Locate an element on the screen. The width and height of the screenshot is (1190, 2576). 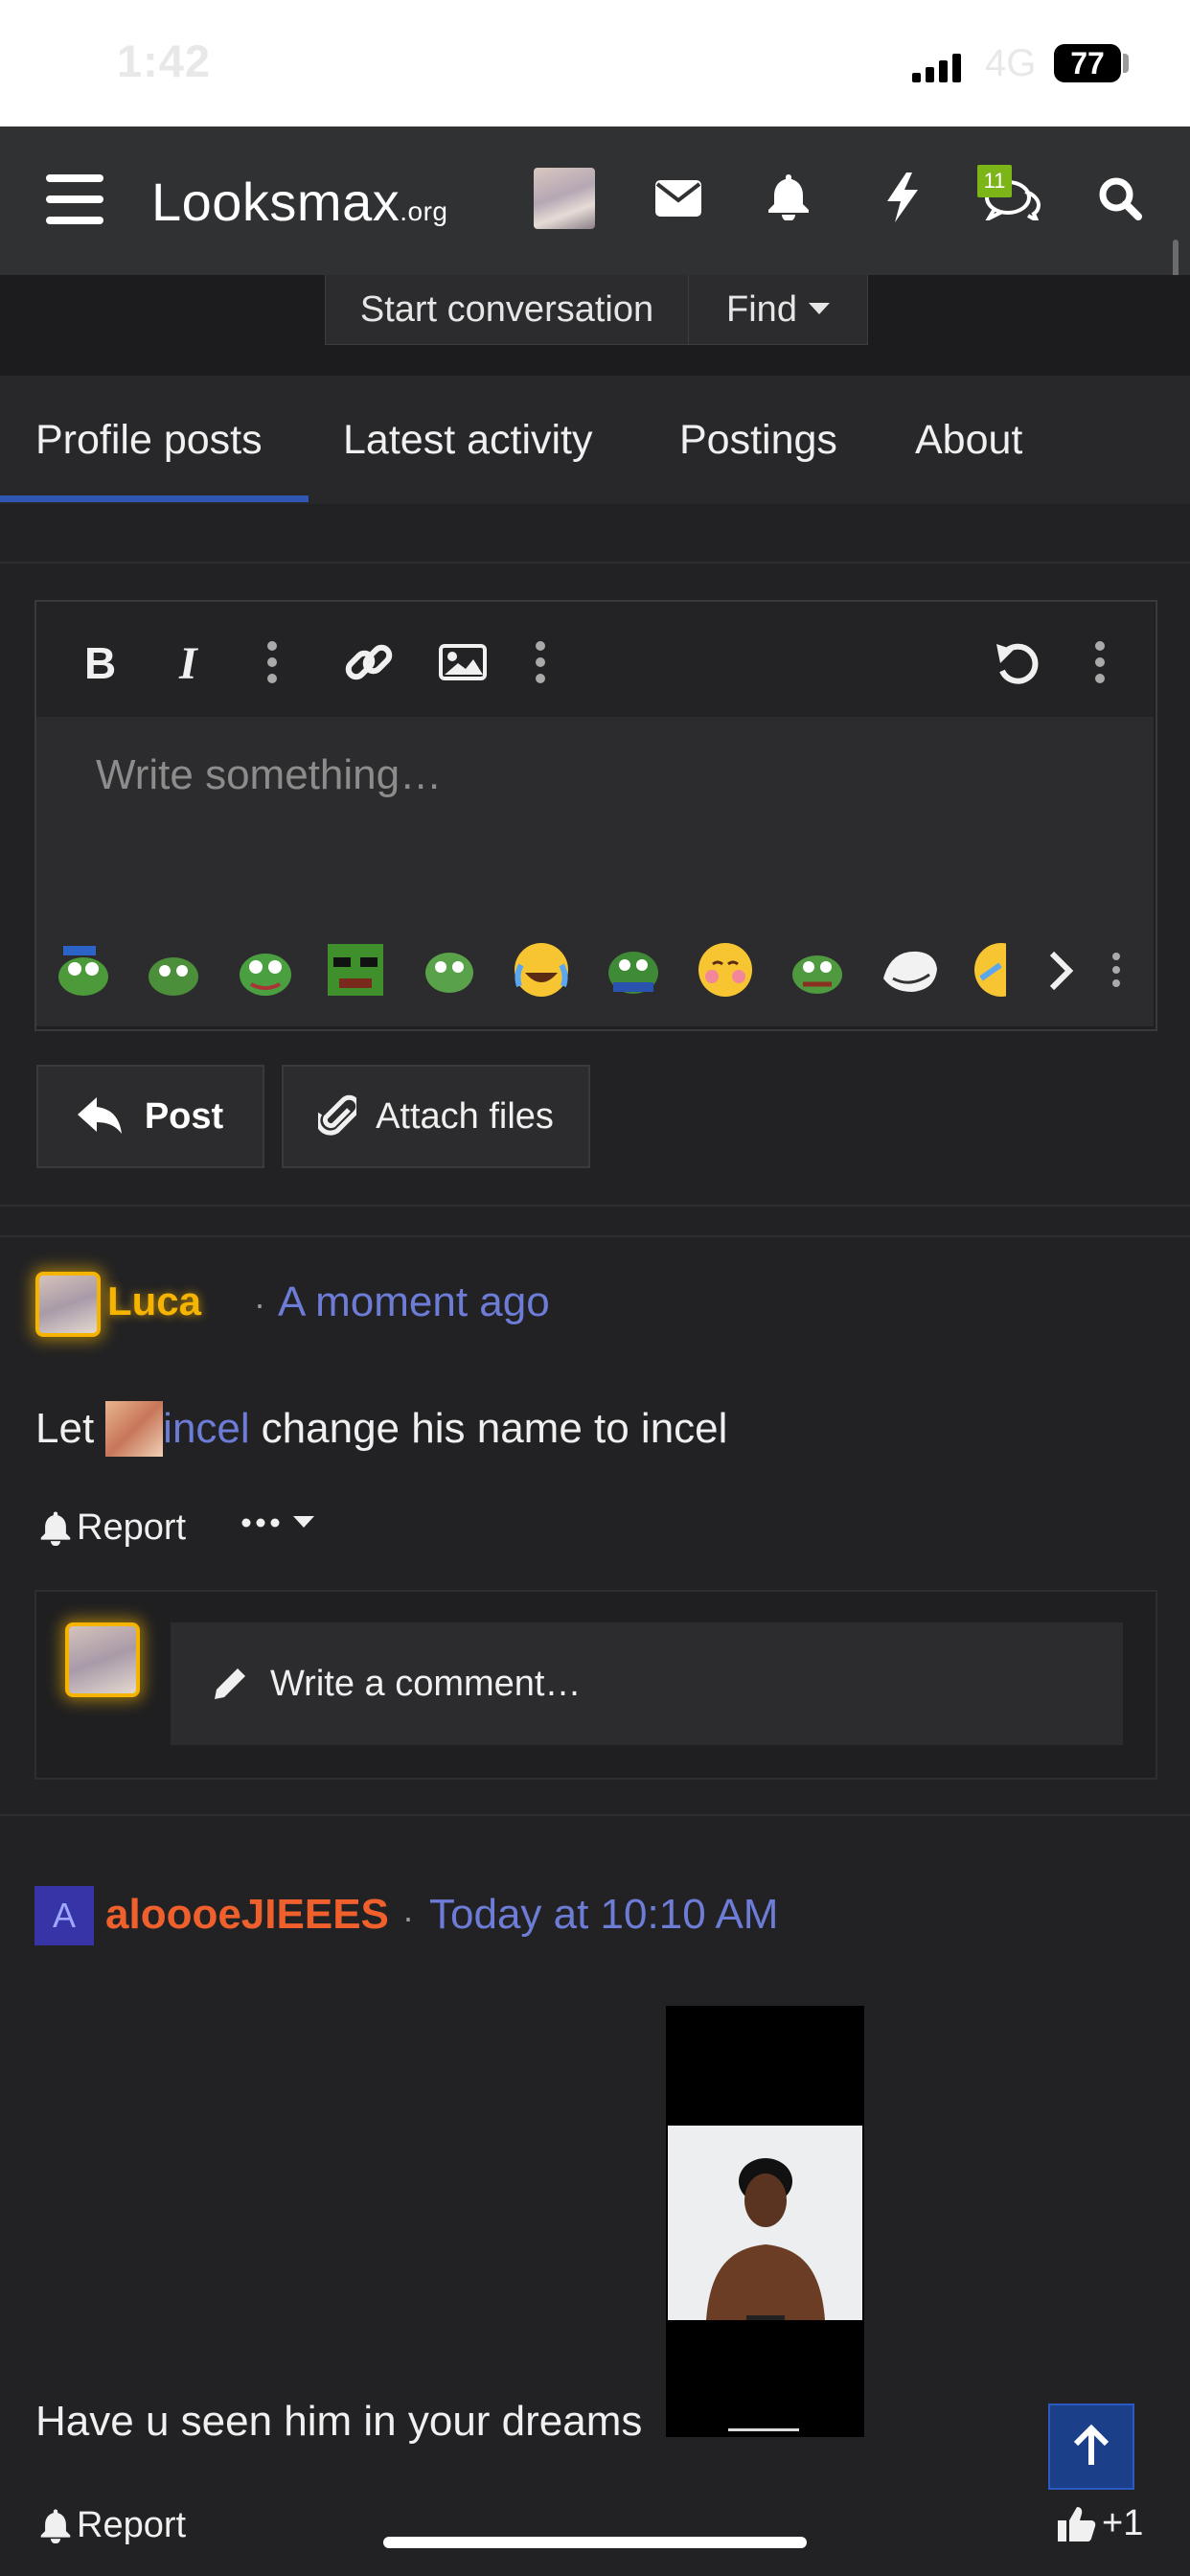
pencil-icon is located at coordinates (230, 1683).